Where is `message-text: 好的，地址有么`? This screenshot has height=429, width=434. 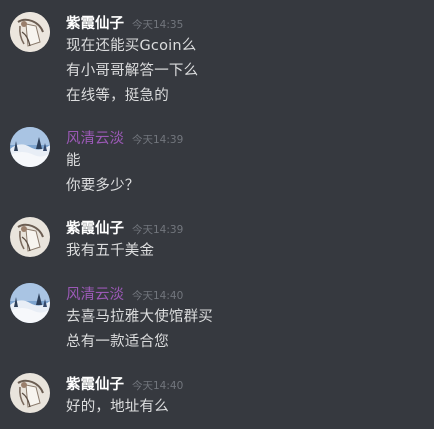 message-text: 好的，地址有么 is located at coordinates (117, 407).